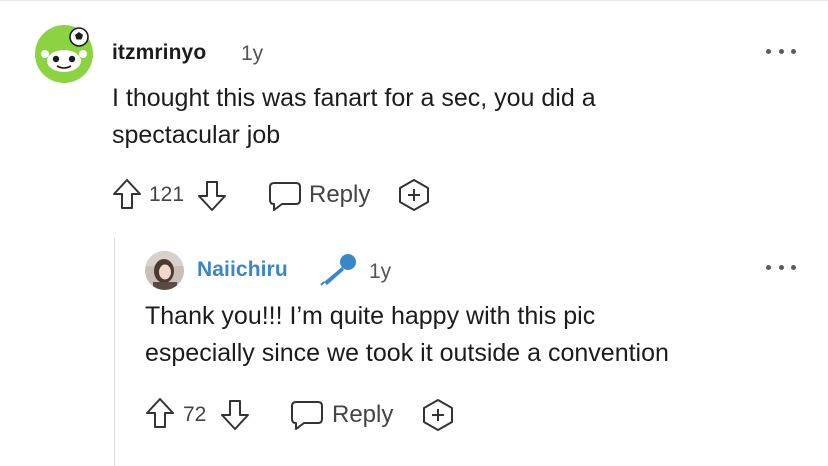 The height and width of the screenshot is (466, 828). I want to click on profile-photo-icon, so click(164, 270).